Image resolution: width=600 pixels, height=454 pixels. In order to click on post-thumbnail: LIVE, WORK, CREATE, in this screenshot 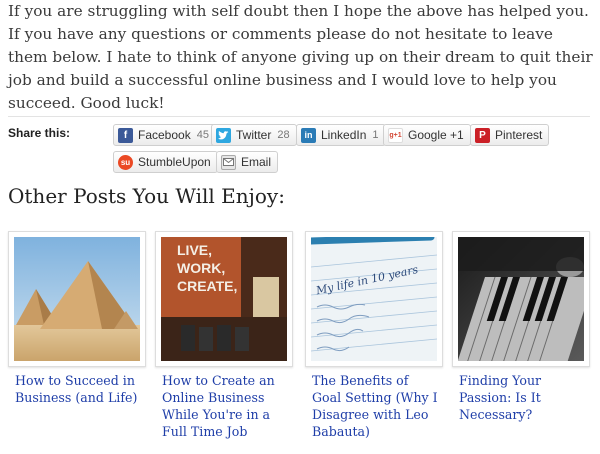, I will do `click(224, 299)`.